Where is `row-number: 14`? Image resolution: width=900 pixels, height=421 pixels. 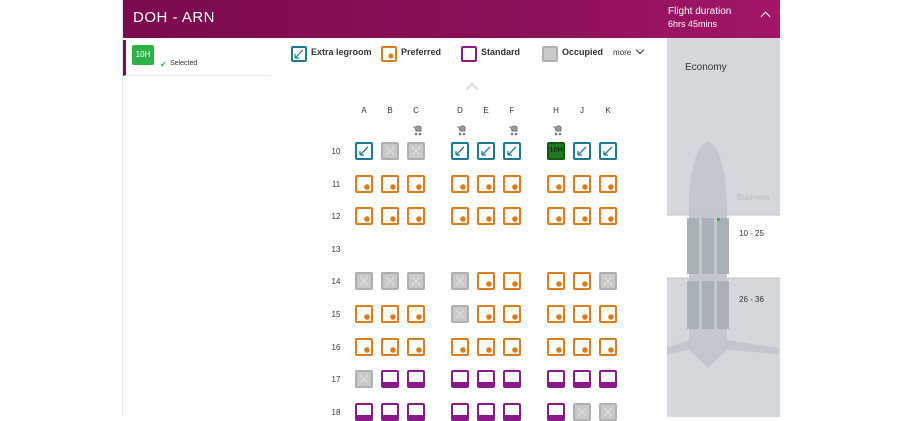 row-number: 14 is located at coordinates (336, 282).